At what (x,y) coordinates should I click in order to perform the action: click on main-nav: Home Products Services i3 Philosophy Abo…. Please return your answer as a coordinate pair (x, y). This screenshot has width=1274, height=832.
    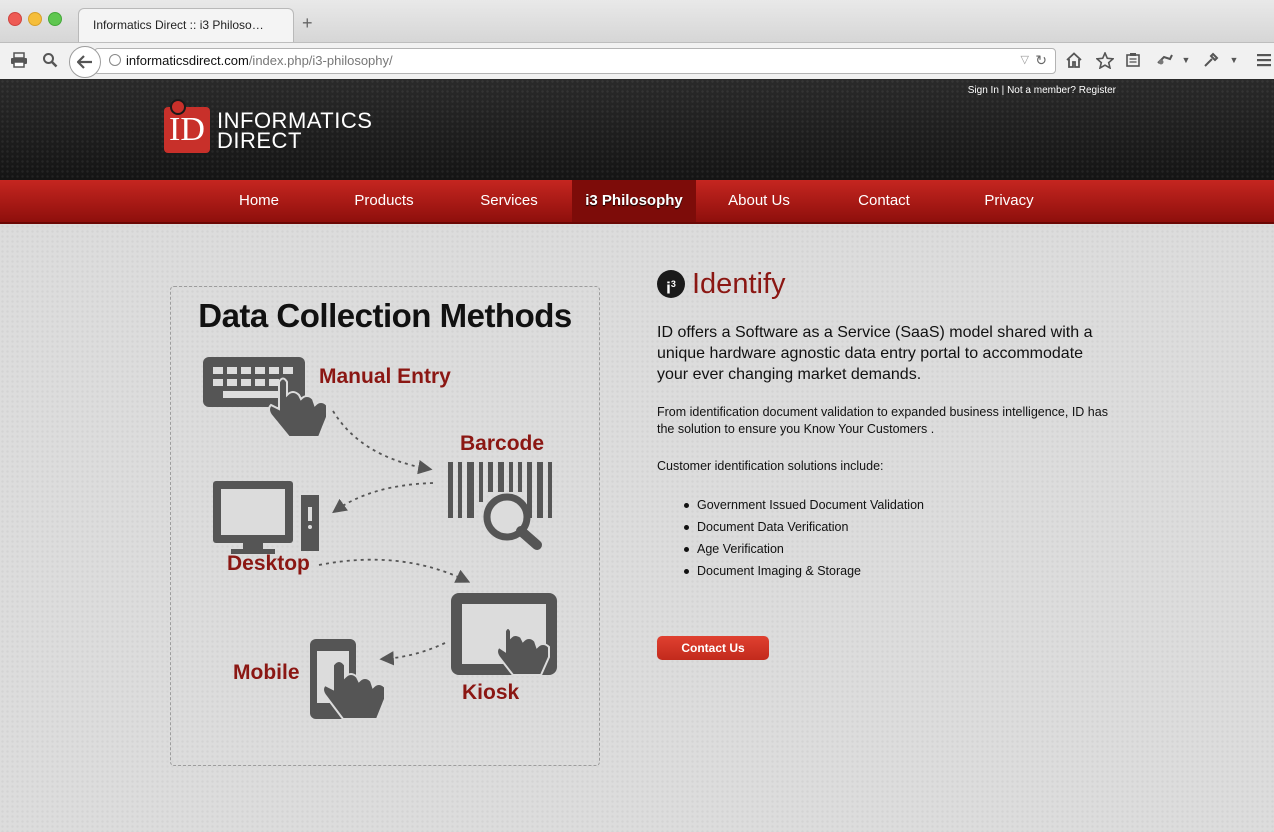
    Looking at the image, I should click on (637, 202).